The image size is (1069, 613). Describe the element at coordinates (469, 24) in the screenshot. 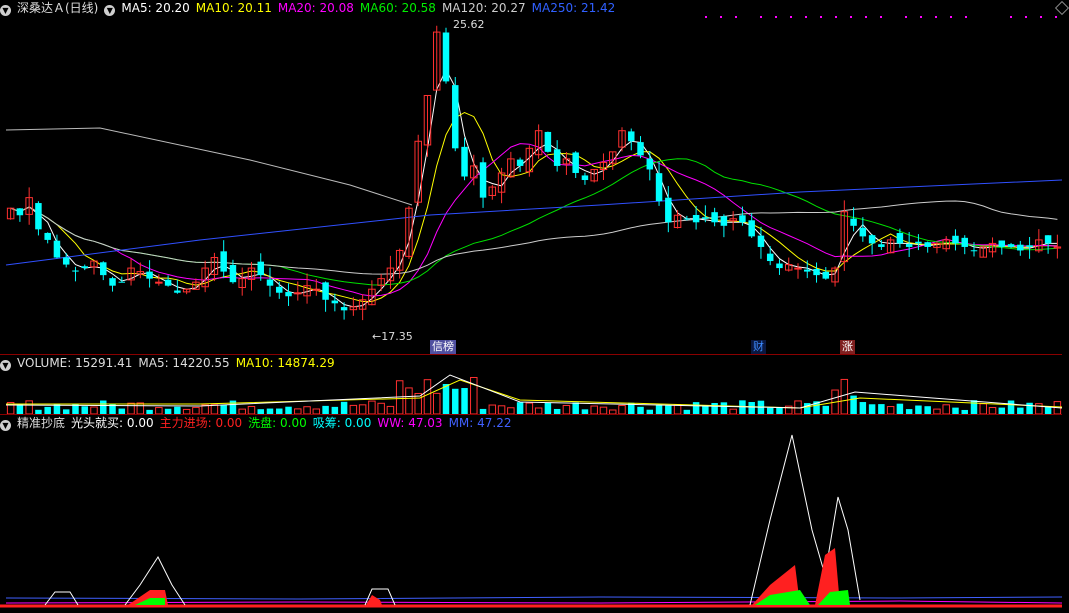

I see `high-price-label: 25.62` at that location.